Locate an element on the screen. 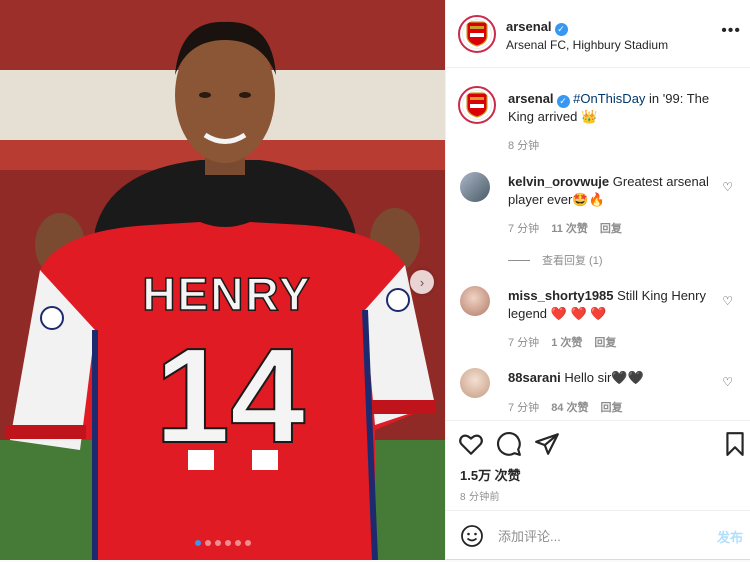  comment-meta: 7 分钟 11 次赞 回复 is located at coordinates (565, 228).